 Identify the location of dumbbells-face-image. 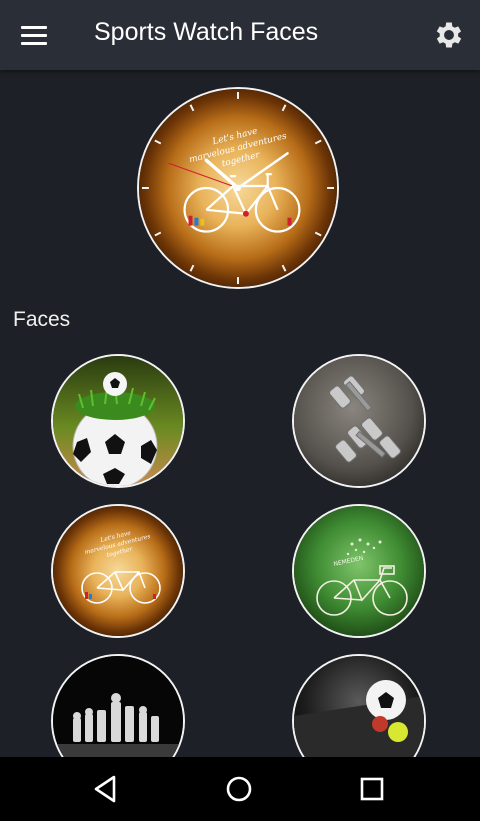
(359, 421).